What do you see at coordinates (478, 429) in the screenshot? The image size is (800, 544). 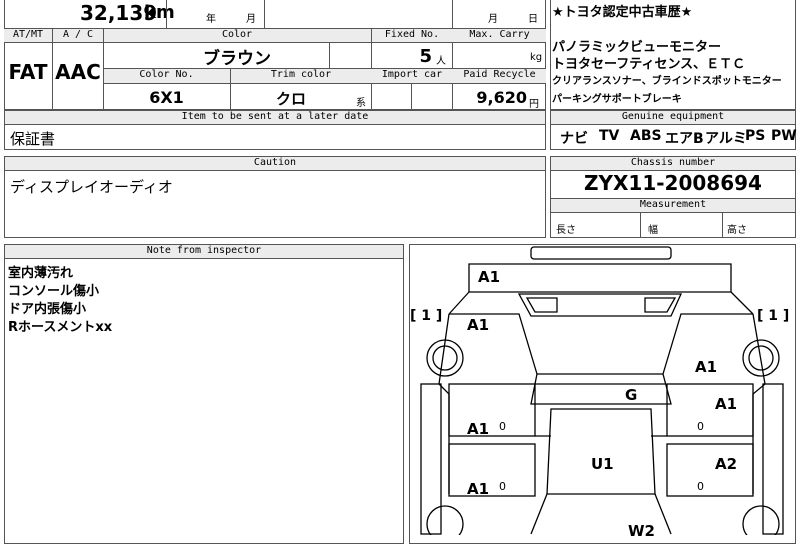 I see `mark-left-door-front: A1` at bounding box center [478, 429].